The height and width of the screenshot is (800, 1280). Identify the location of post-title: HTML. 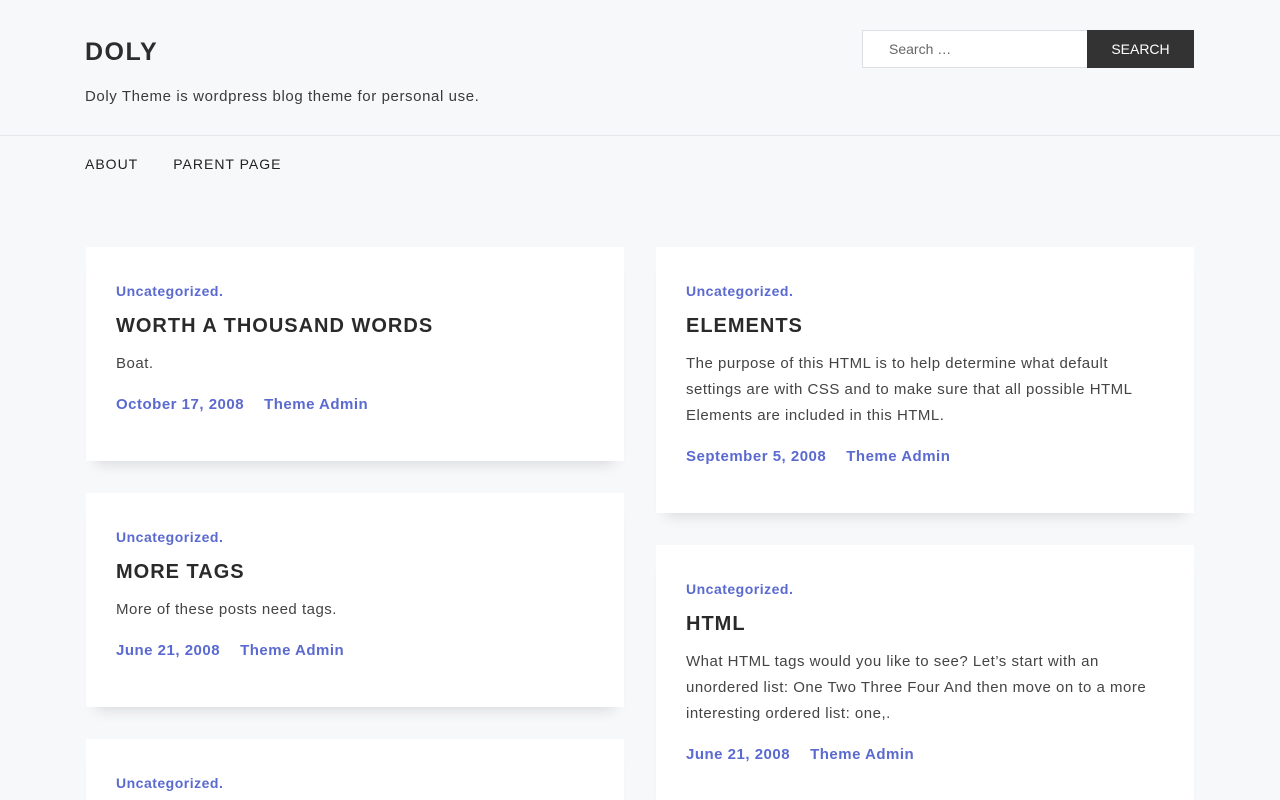
(925, 624).